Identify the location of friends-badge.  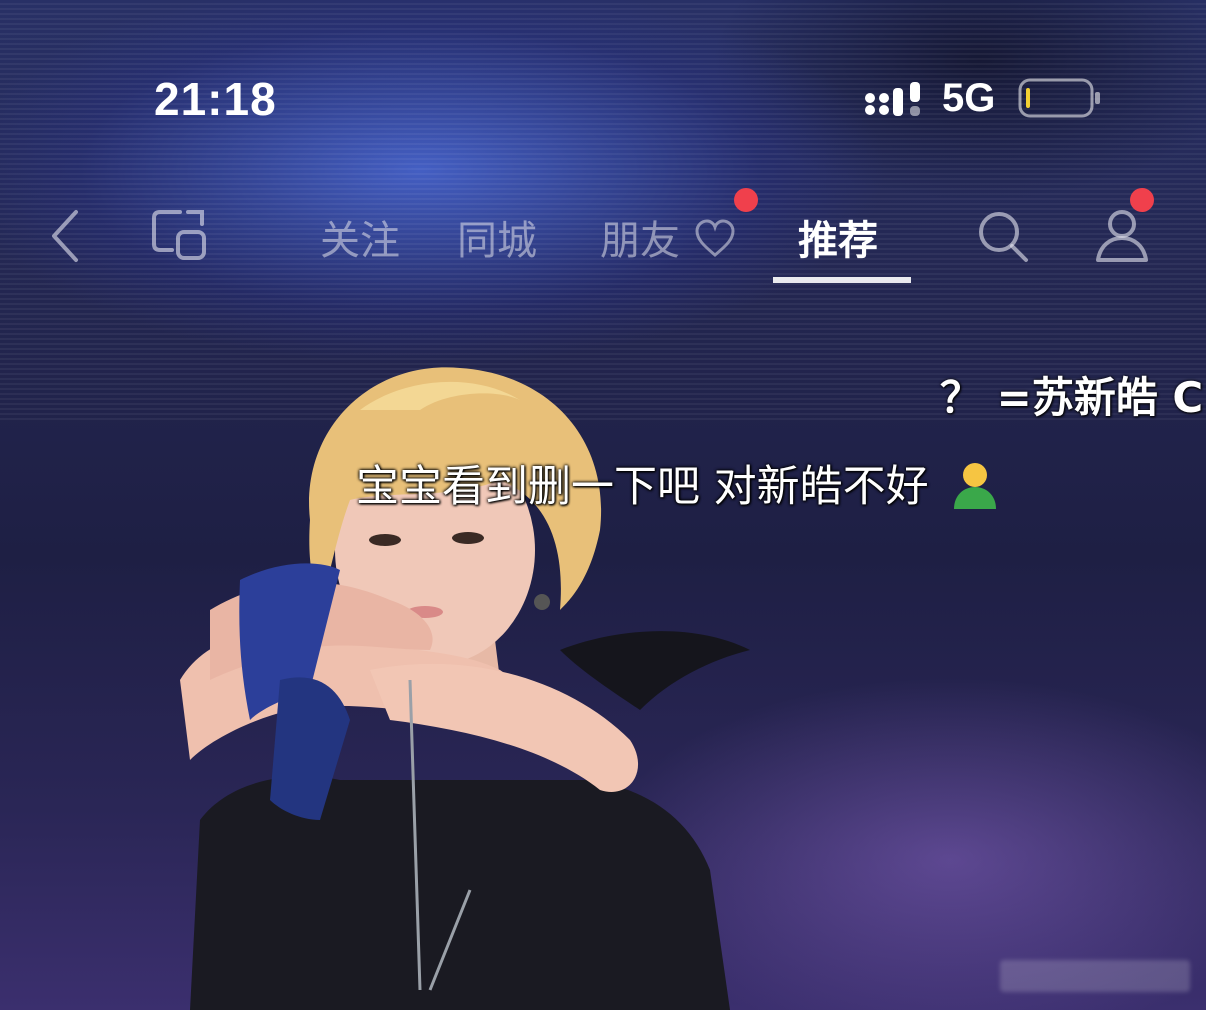
(746, 200).